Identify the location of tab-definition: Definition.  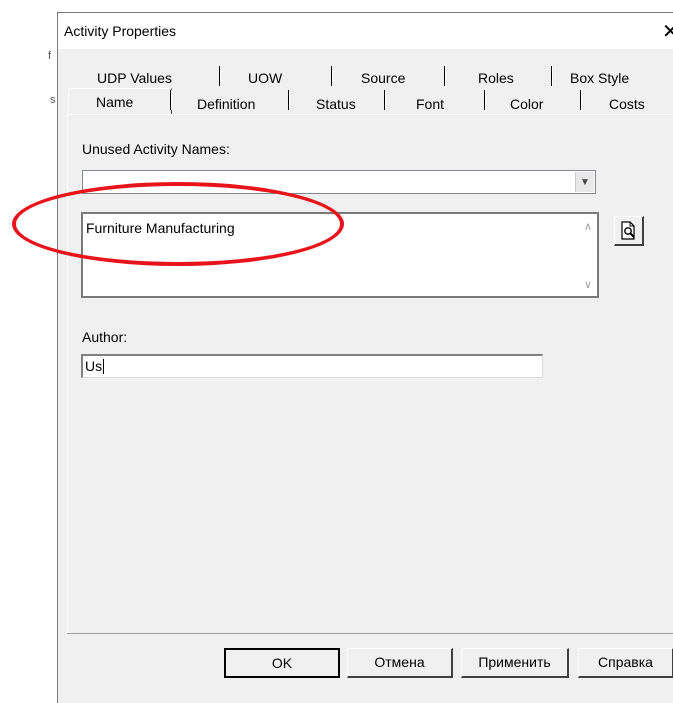
(226, 104).